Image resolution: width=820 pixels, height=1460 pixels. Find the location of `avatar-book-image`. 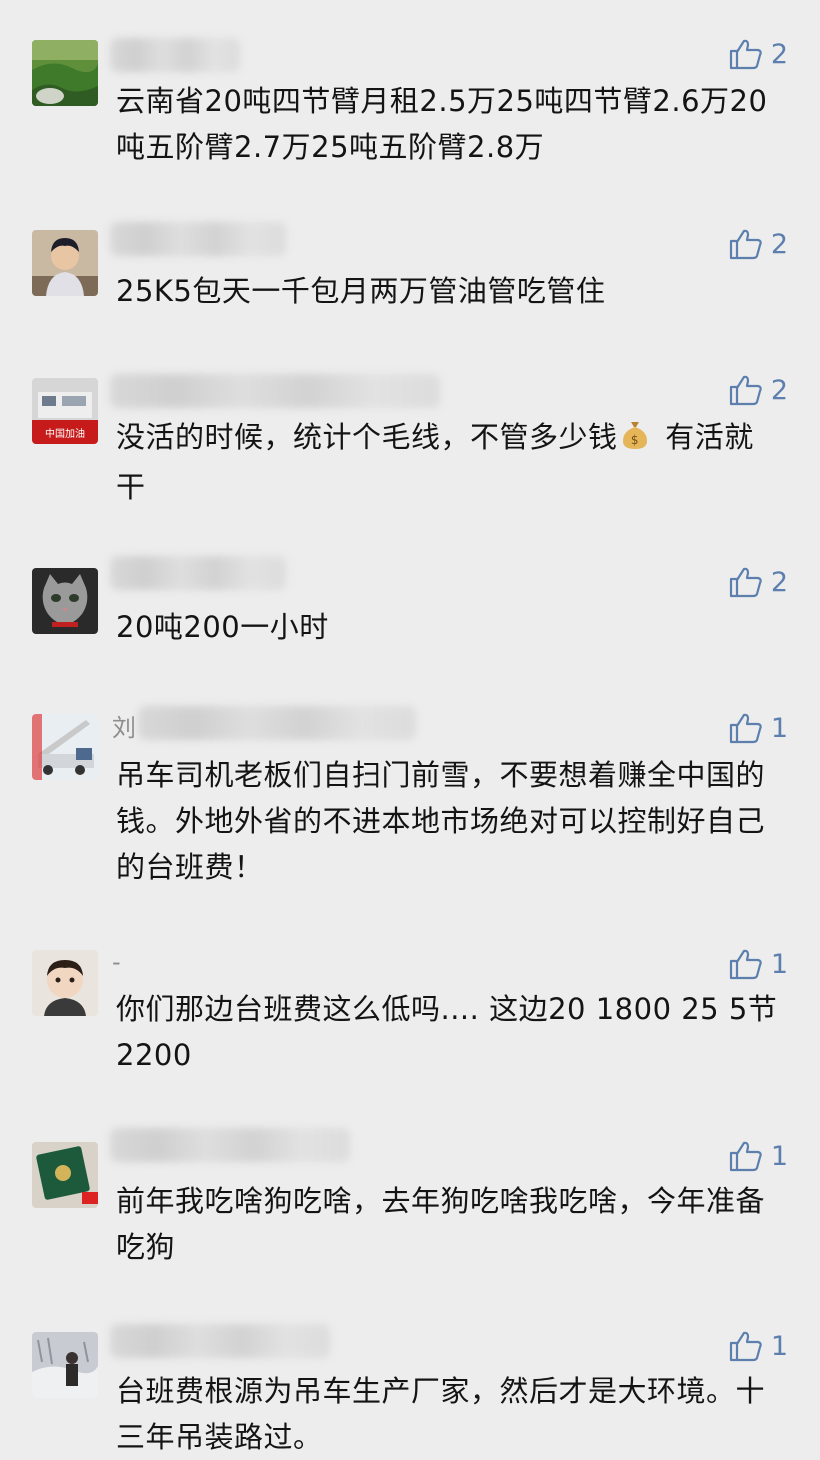

avatar-book-image is located at coordinates (65, 1175).